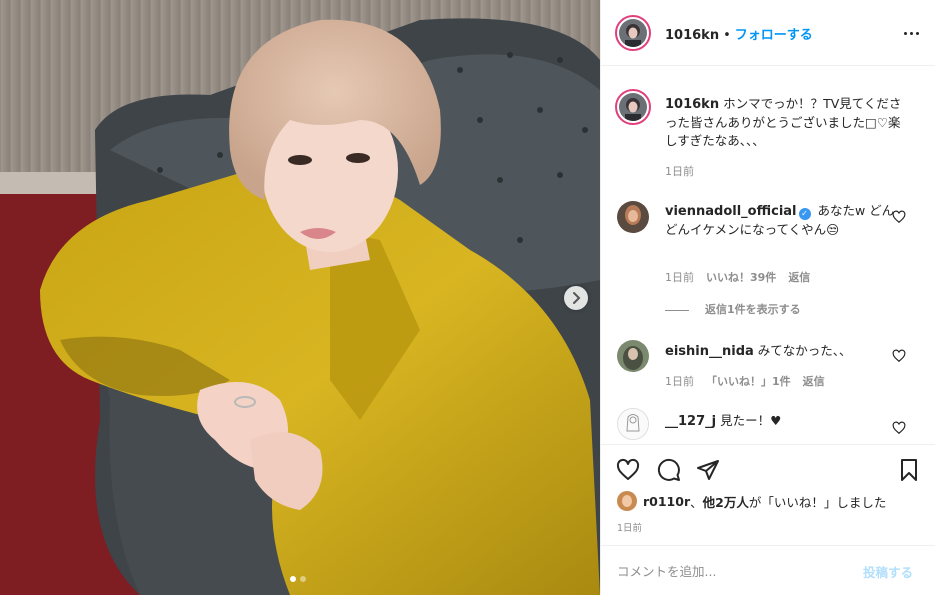 This screenshot has width=935, height=596. What do you see at coordinates (726, 501) in the screenshot?
I see `likes-others: 他2万人` at bounding box center [726, 501].